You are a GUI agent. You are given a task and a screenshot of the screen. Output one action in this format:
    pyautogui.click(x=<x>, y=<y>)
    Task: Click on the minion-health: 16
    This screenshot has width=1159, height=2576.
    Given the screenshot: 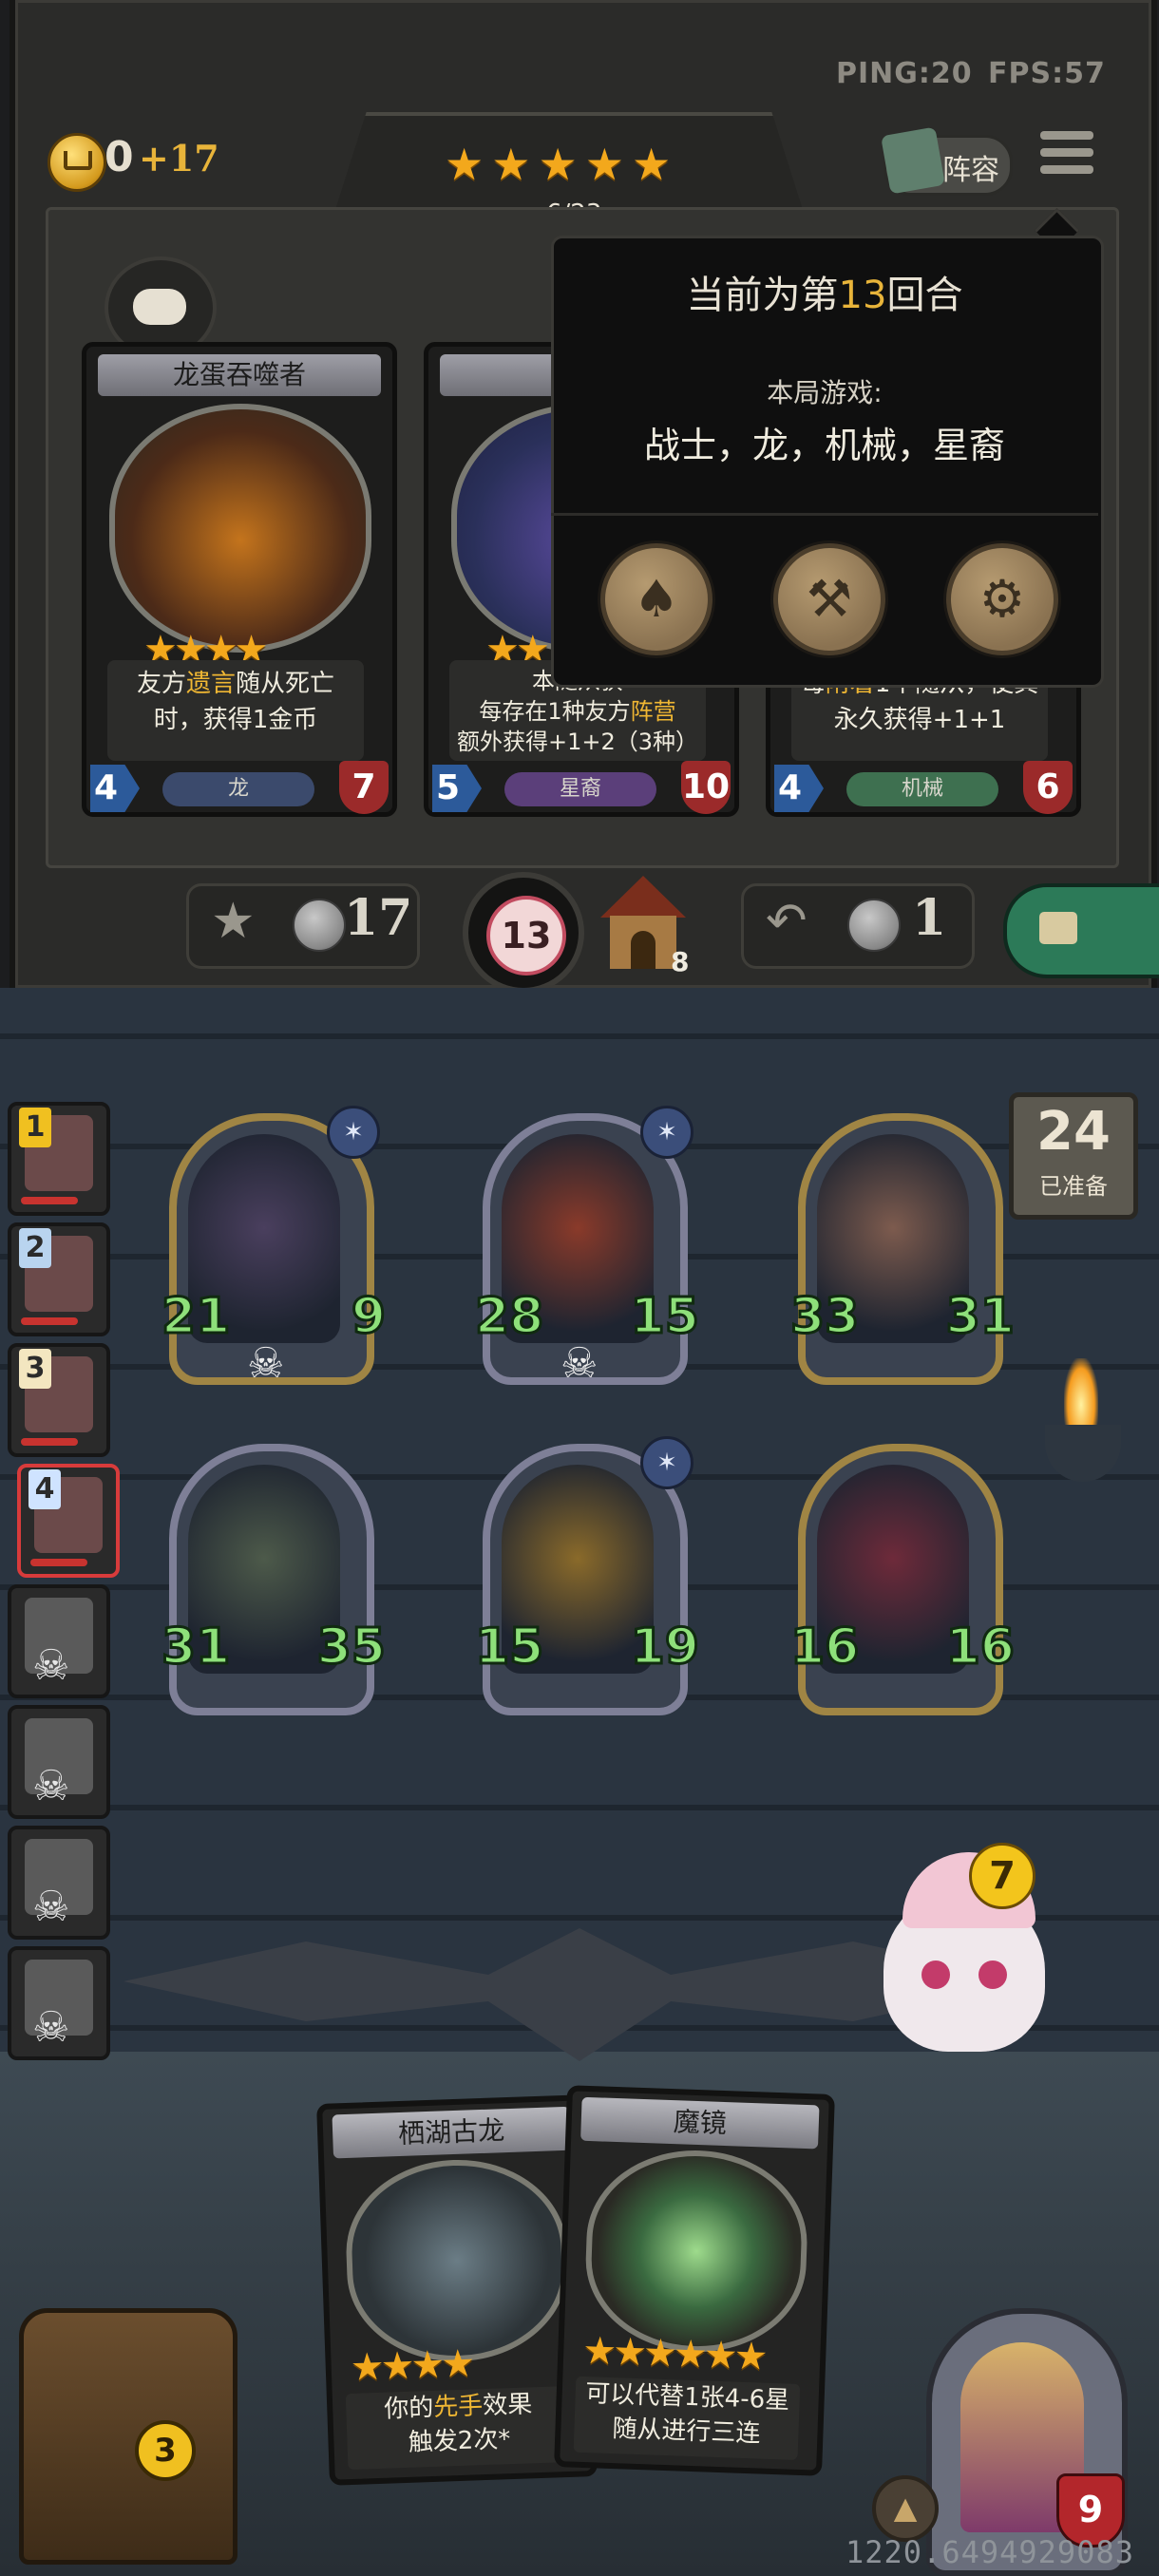 What is the action you would take?
    pyautogui.click(x=980, y=1647)
    